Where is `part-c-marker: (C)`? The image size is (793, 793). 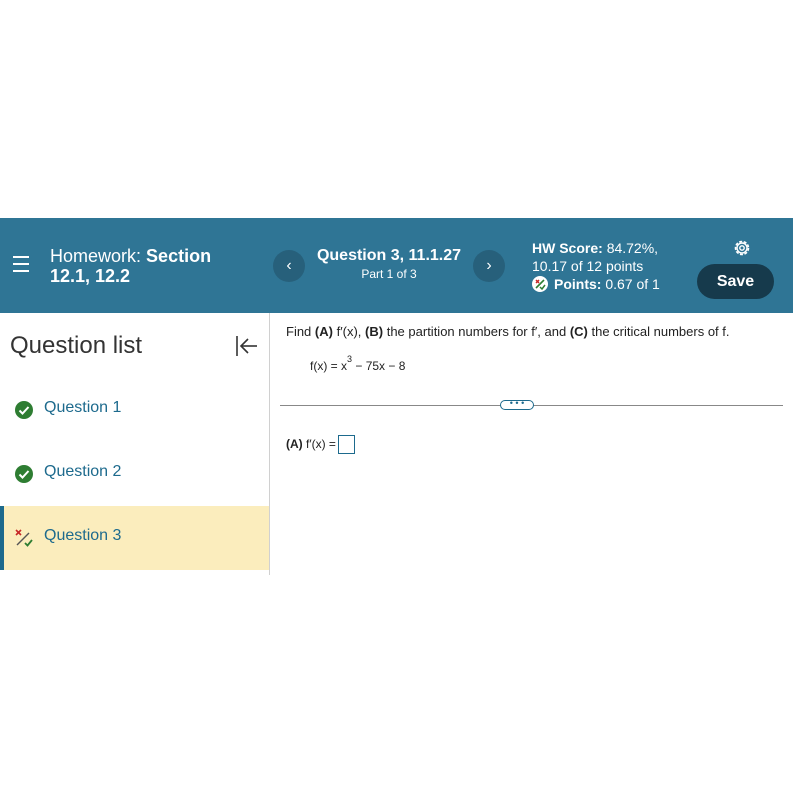 part-c-marker: (C) is located at coordinates (578, 331).